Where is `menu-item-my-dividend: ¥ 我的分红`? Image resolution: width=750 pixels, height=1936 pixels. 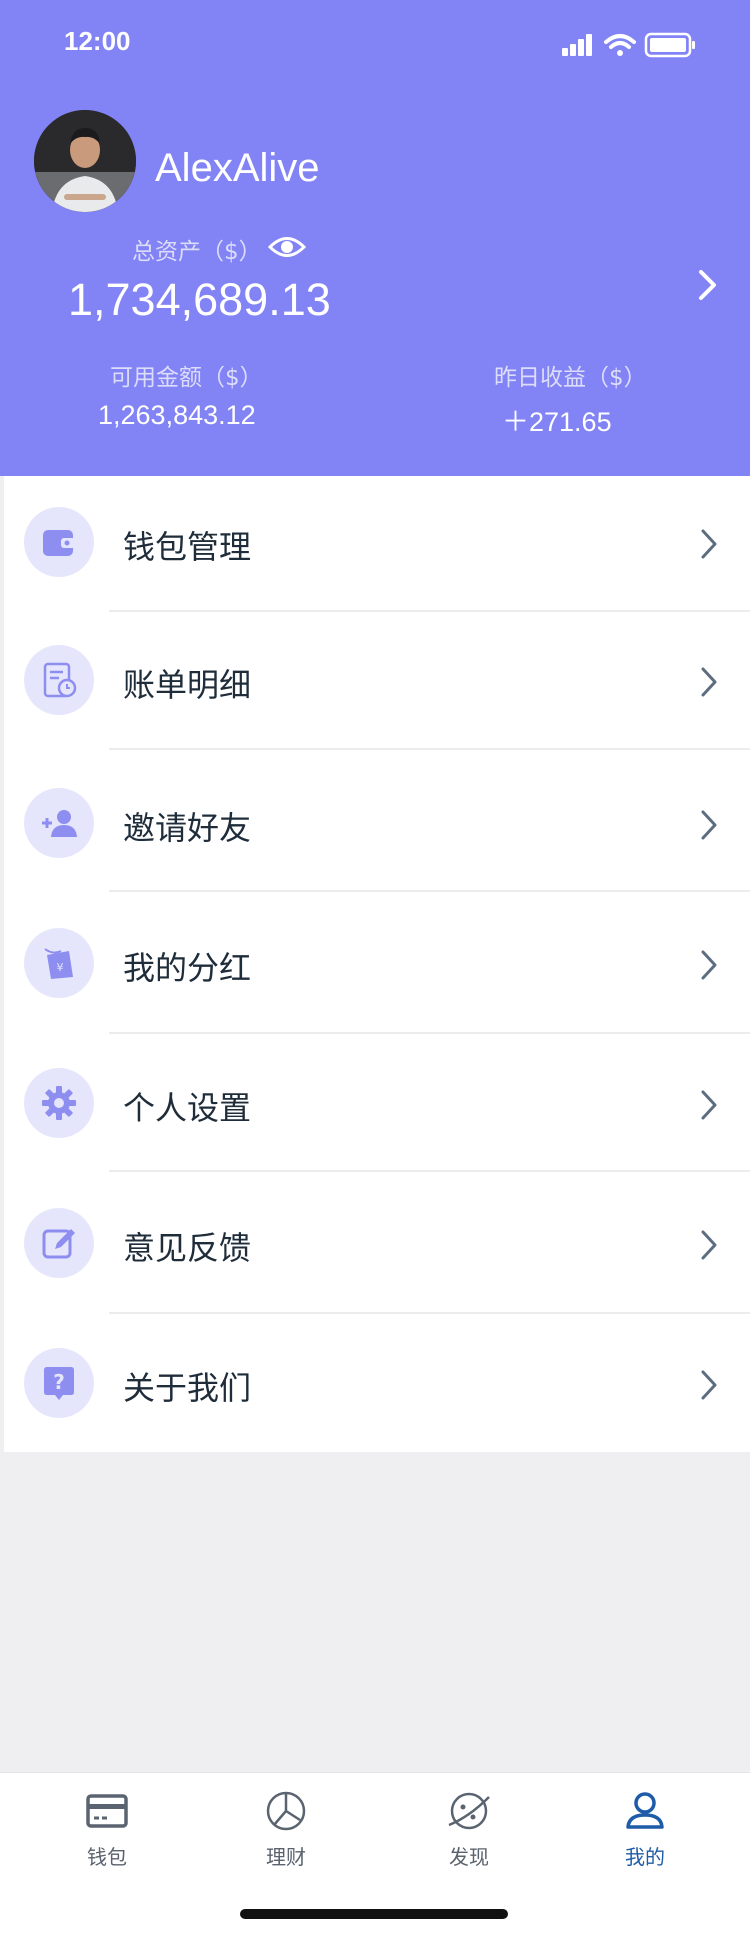
menu-item-my-dividend: ¥ 我的分红 is located at coordinates (377, 964).